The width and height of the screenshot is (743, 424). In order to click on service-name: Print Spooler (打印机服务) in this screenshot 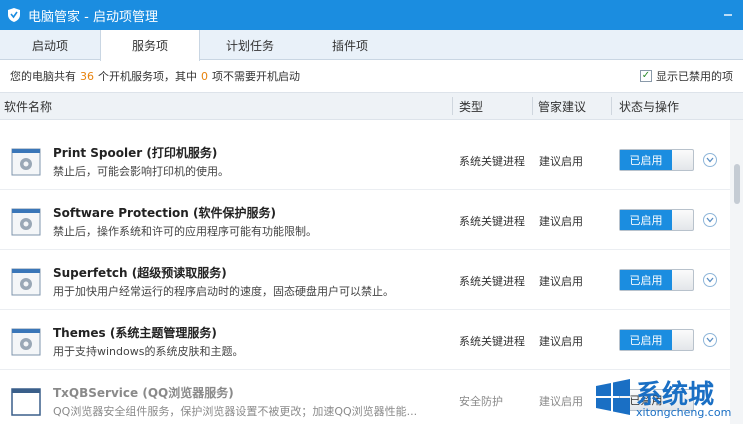, I will do `click(135, 153)`.